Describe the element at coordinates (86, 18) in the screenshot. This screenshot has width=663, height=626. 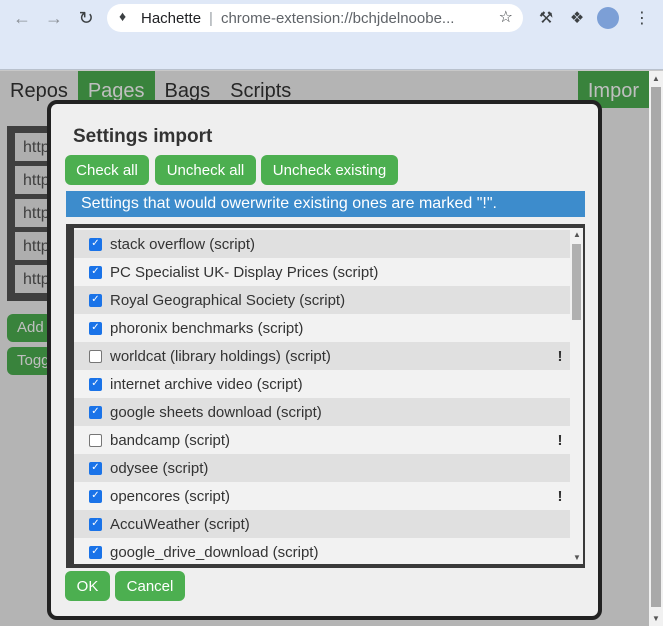
I see `reload-icon: ↻` at that location.